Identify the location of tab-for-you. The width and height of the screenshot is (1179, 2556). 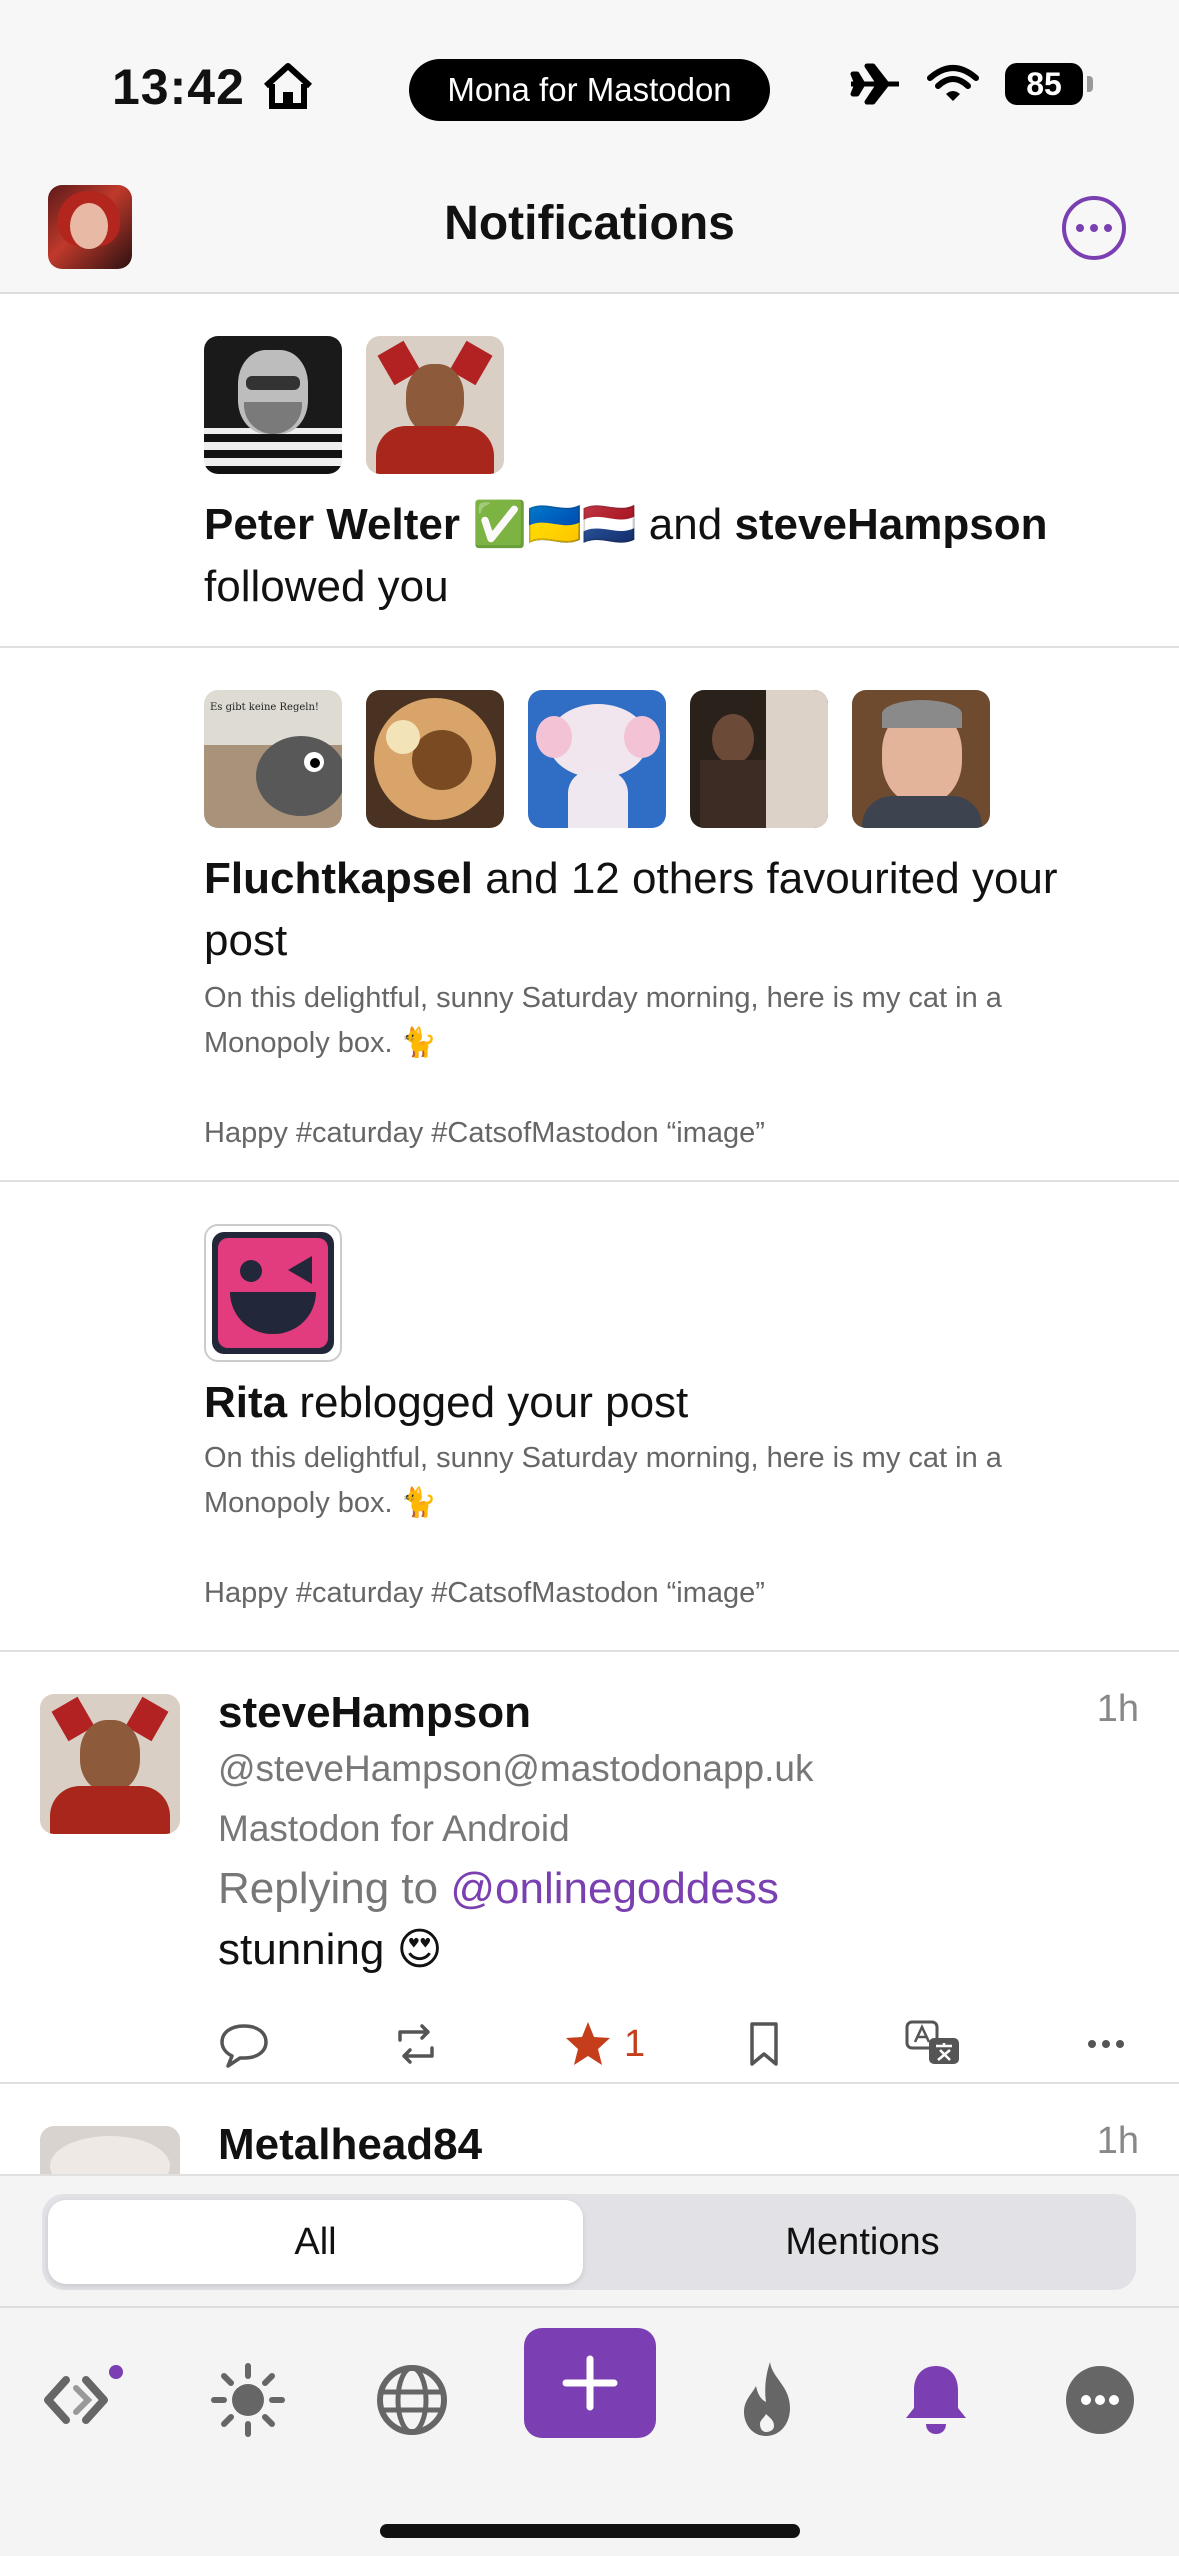
(248, 2400).